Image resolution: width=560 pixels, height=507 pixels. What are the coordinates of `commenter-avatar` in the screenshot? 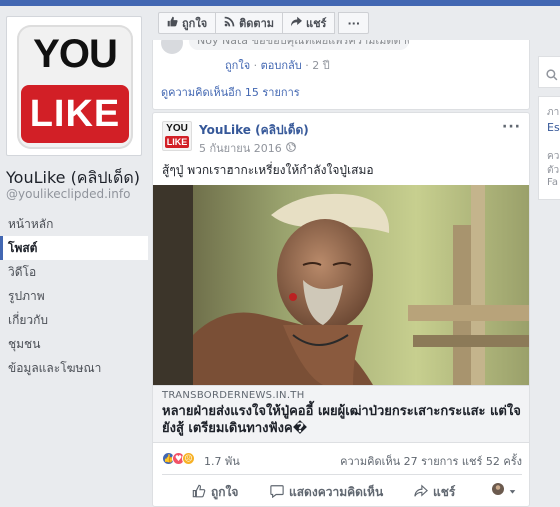 It's located at (172, 47).